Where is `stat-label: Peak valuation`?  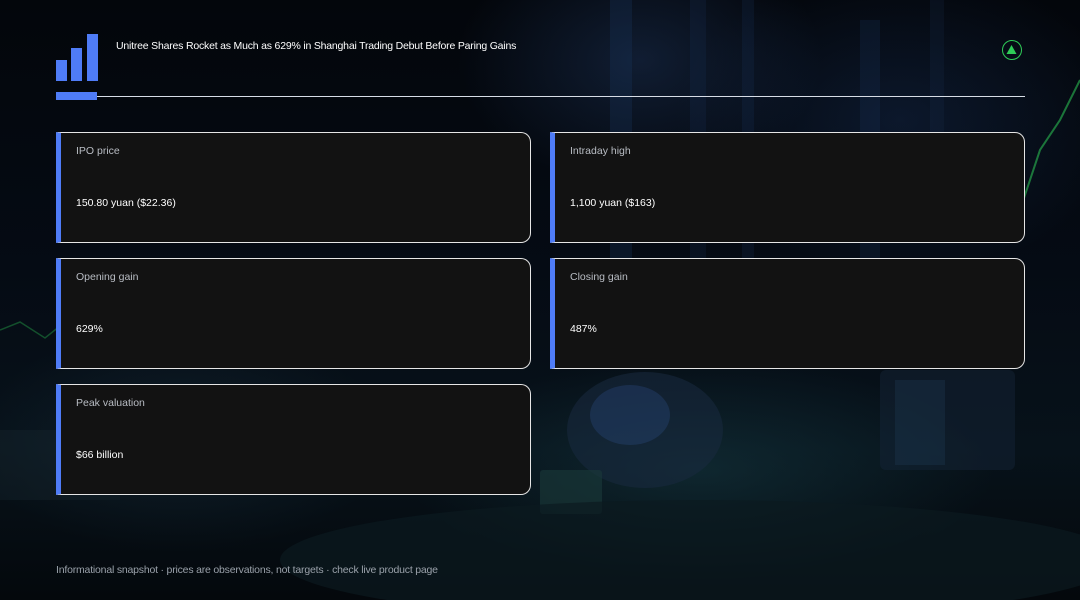 stat-label: Peak valuation is located at coordinates (110, 403).